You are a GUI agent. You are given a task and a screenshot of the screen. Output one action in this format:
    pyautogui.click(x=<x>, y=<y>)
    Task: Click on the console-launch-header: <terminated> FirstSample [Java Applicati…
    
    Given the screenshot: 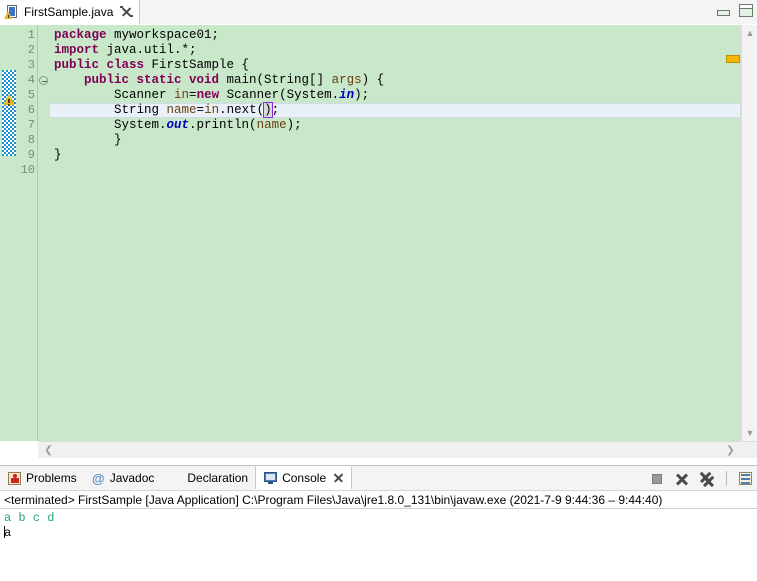 What is the action you would take?
    pyautogui.click(x=378, y=500)
    